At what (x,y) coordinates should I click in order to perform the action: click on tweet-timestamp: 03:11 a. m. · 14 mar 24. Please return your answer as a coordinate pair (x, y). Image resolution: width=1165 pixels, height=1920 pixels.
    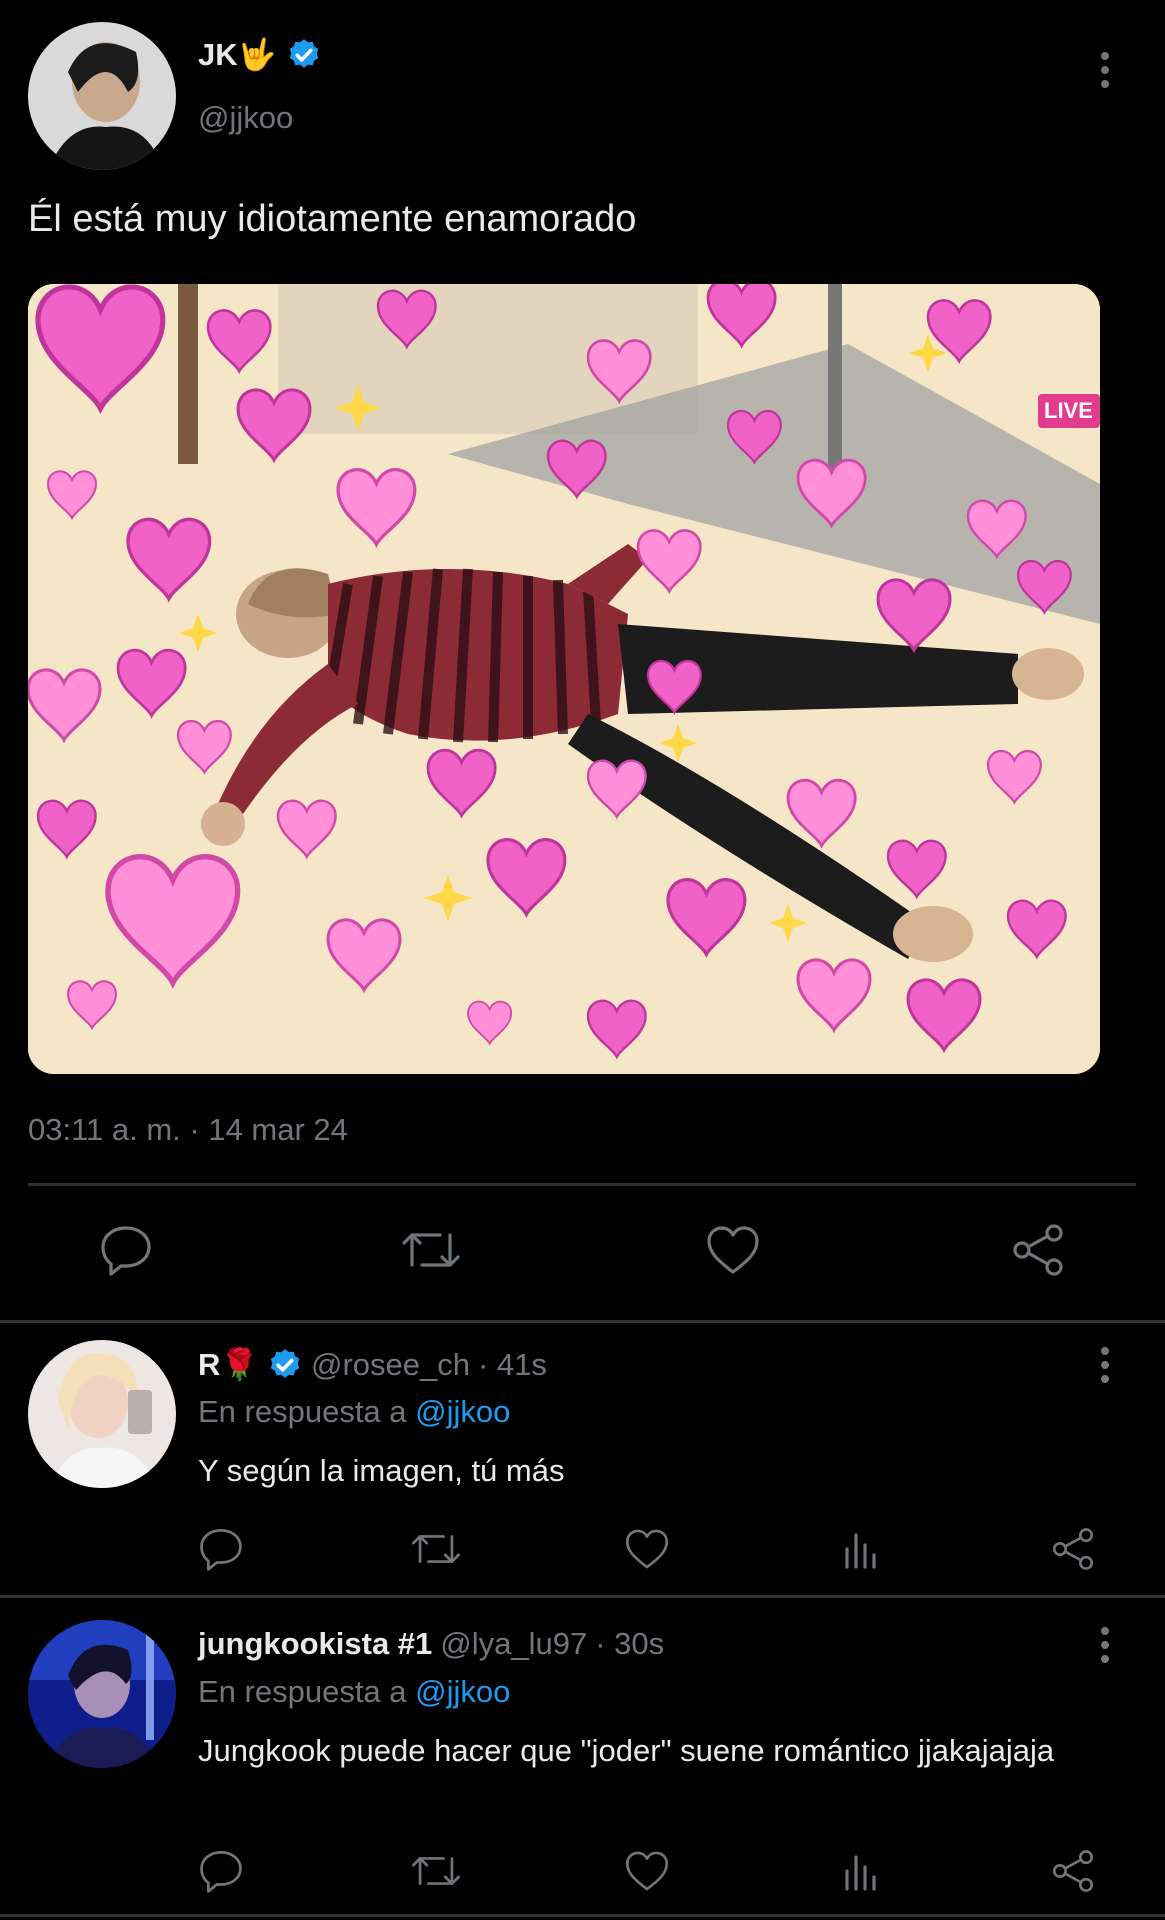
    Looking at the image, I should click on (188, 1130).